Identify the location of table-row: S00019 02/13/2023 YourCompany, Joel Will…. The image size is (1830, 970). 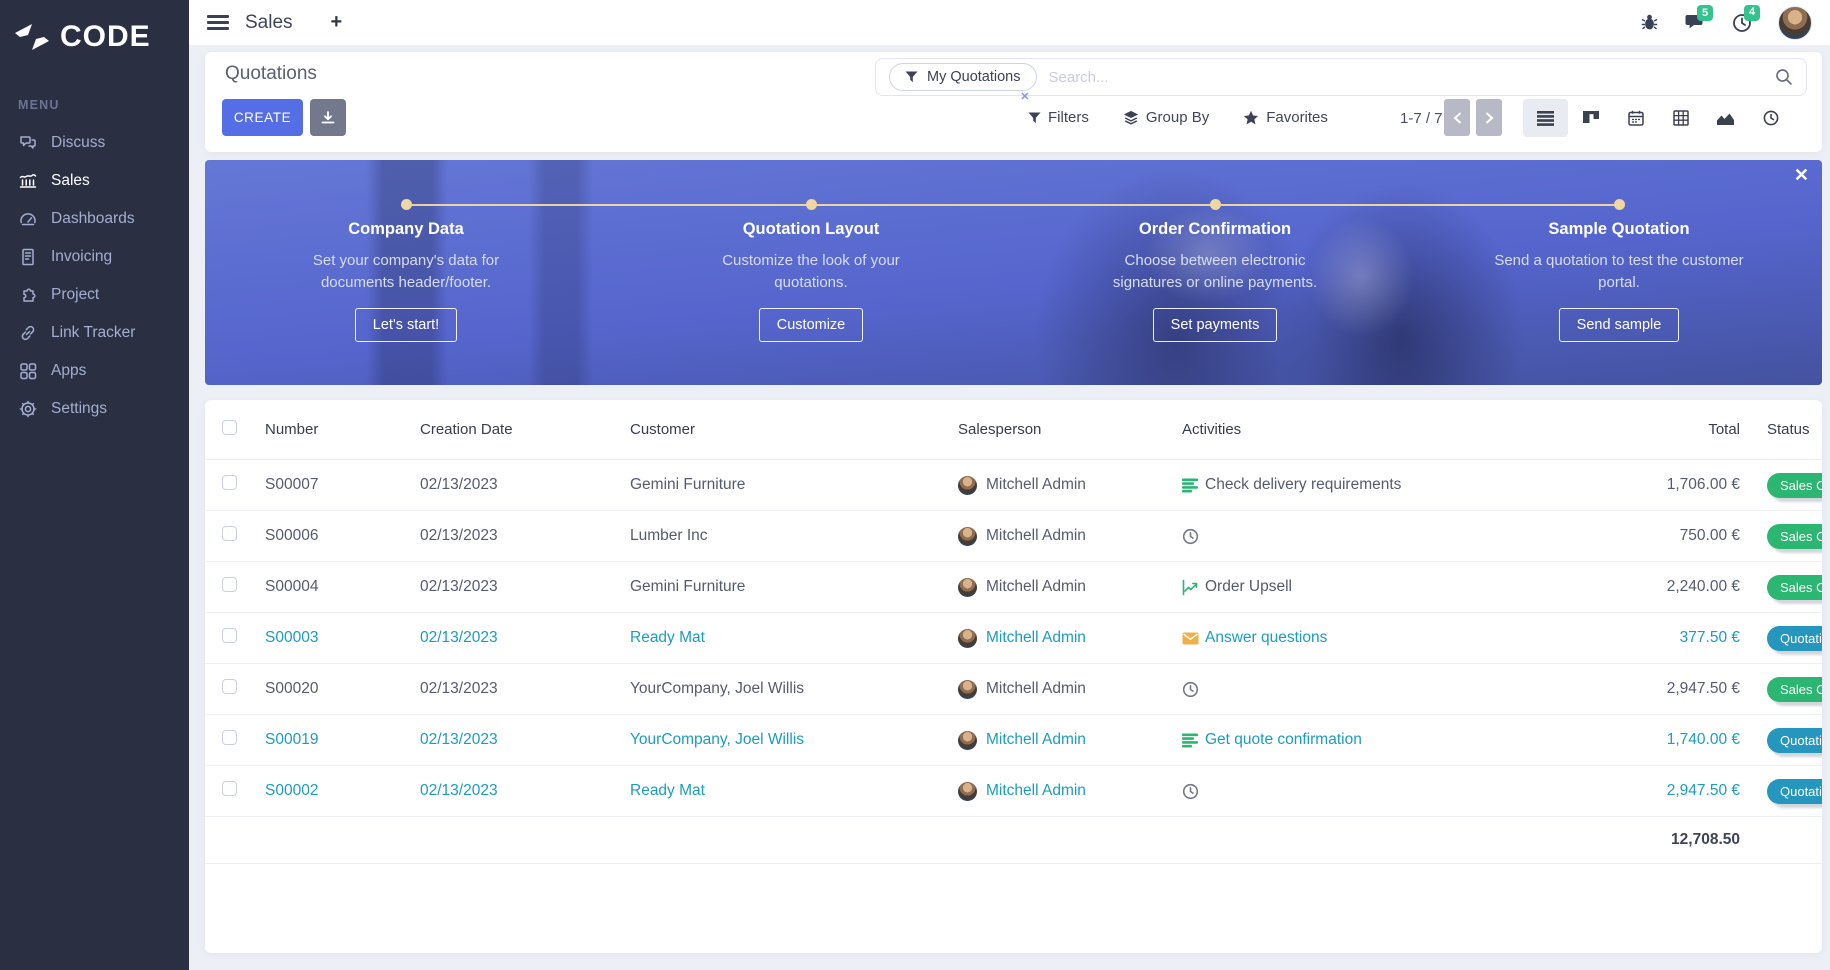
(1013, 740).